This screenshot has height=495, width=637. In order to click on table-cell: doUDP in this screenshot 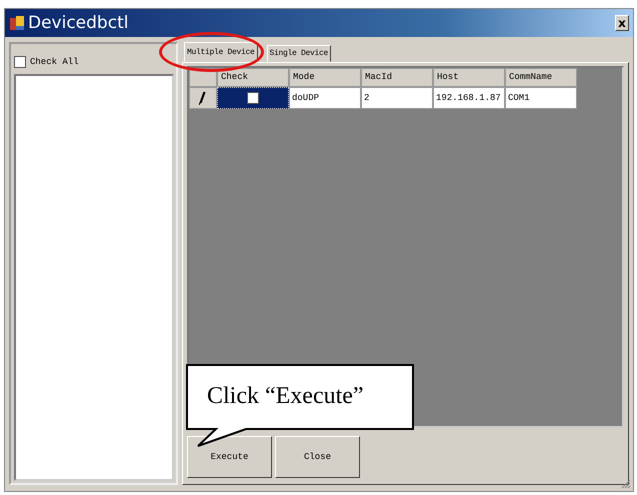, I will do `click(325, 98)`.